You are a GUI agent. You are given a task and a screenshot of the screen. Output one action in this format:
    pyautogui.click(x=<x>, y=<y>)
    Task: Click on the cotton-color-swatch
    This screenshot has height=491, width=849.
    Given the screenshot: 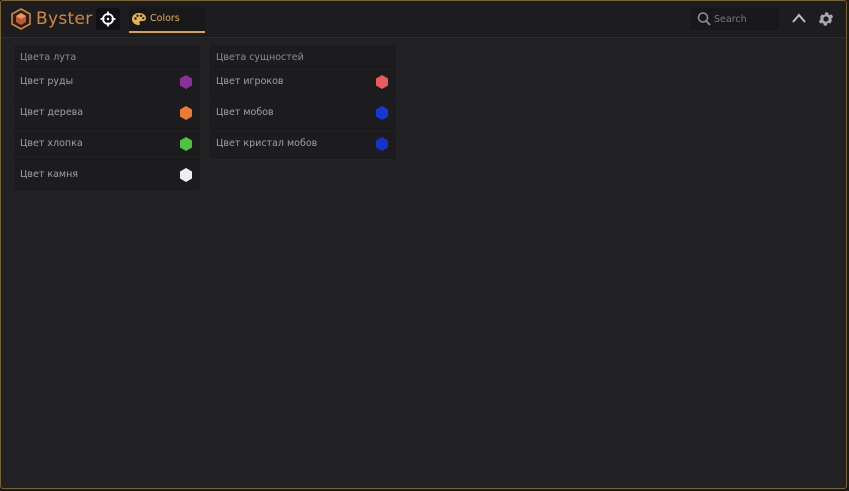 What is the action you would take?
    pyautogui.click(x=186, y=144)
    